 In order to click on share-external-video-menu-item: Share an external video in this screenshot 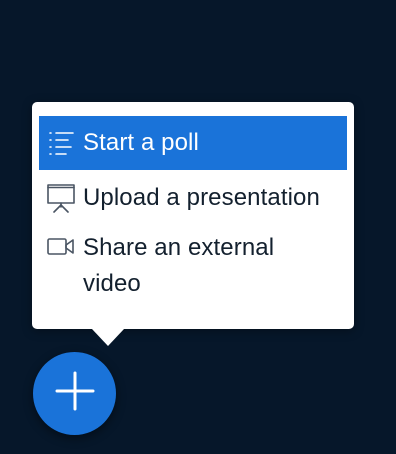, I will do `click(193, 270)`.